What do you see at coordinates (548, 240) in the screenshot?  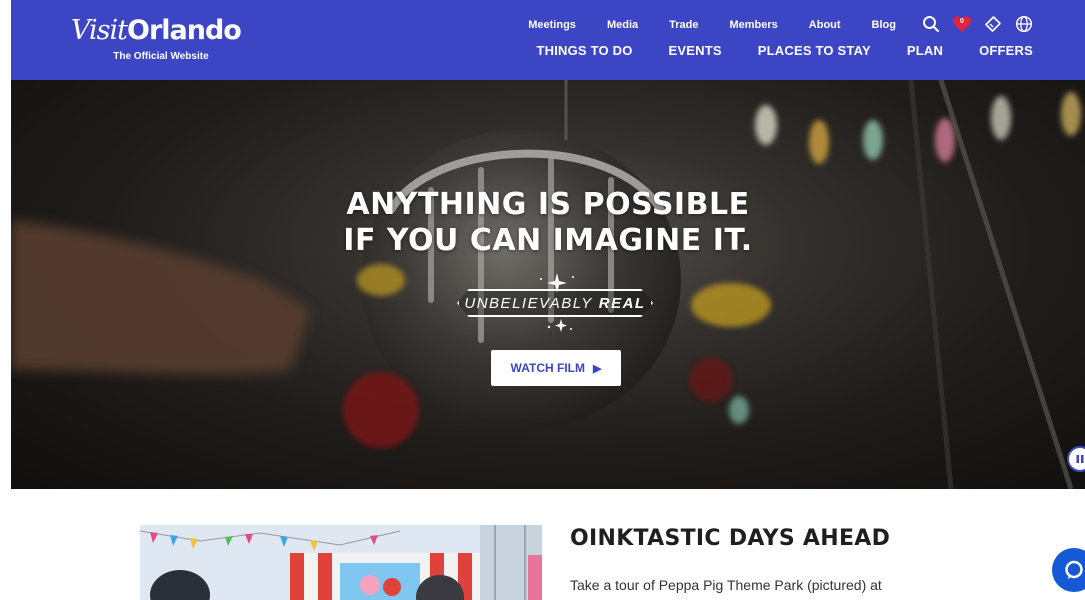 I see `hero-headline-line2: IF YOU CAN IMAGINE IT.` at bounding box center [548, 240].